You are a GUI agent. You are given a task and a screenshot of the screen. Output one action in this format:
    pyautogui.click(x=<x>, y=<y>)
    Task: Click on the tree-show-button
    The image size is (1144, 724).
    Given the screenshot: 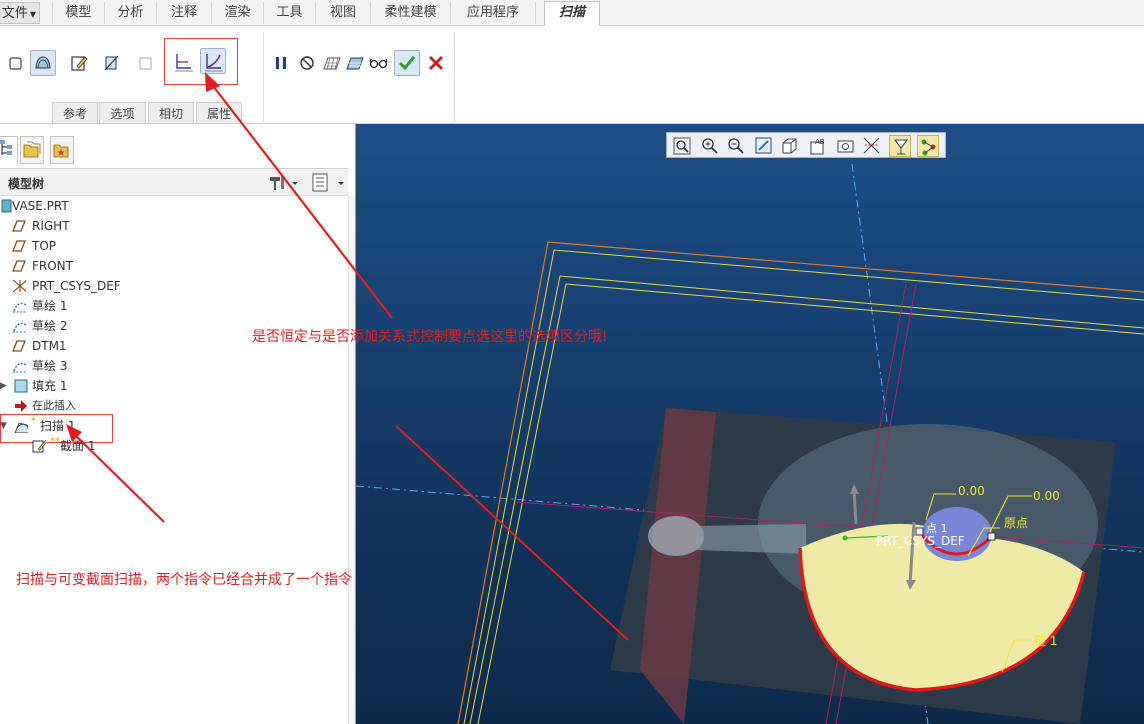 What is the action you would take?
    pyautogui.click(x=328, y=183)
    